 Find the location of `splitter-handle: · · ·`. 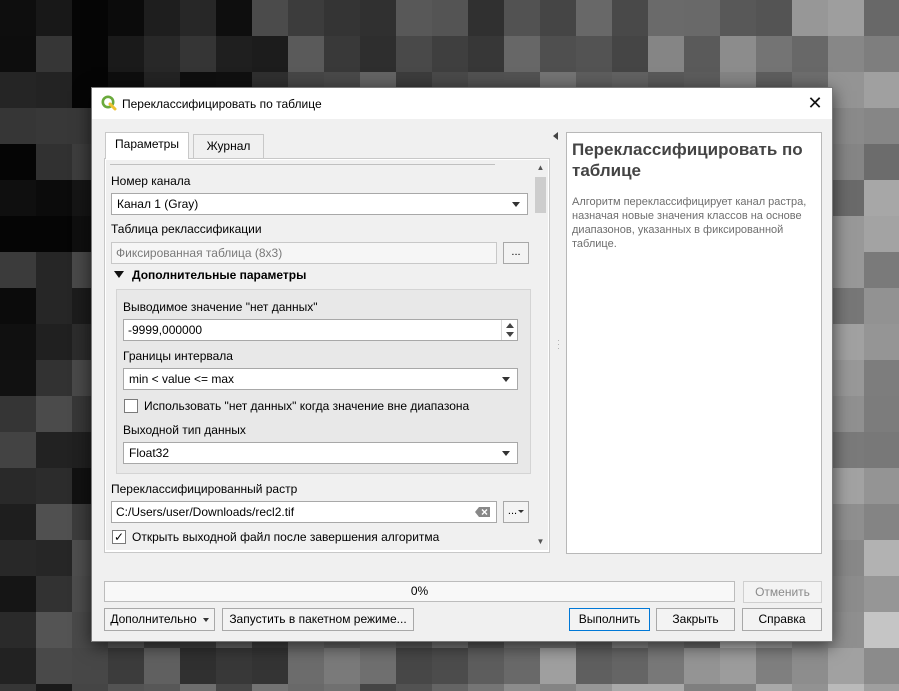

splitter-handle: · · · is located at coordinates (558, 344).